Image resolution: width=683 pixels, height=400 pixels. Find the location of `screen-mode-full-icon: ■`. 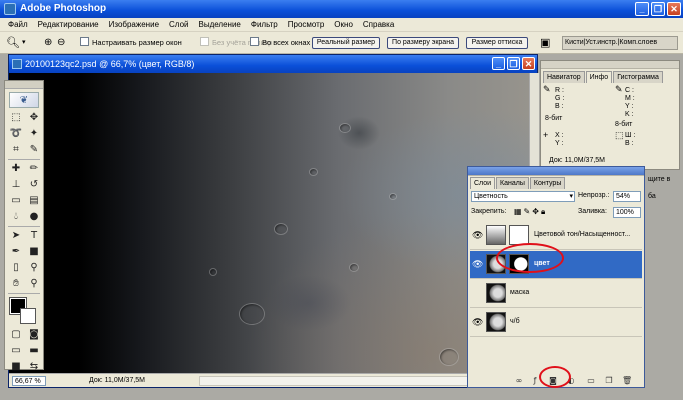

screen-mode-full-icon: ■ is located at coordinates (16, 367).